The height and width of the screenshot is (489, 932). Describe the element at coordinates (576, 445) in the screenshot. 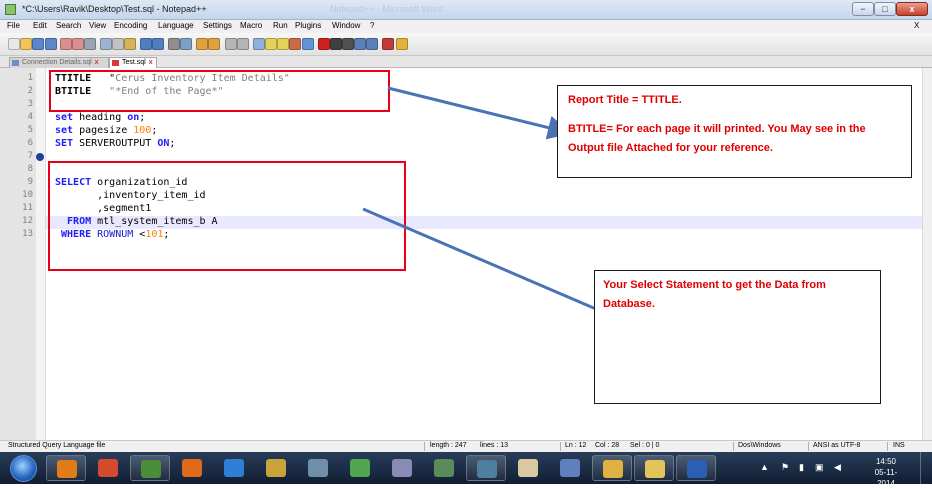

I see `status-ln: Ln : 12` at that location.